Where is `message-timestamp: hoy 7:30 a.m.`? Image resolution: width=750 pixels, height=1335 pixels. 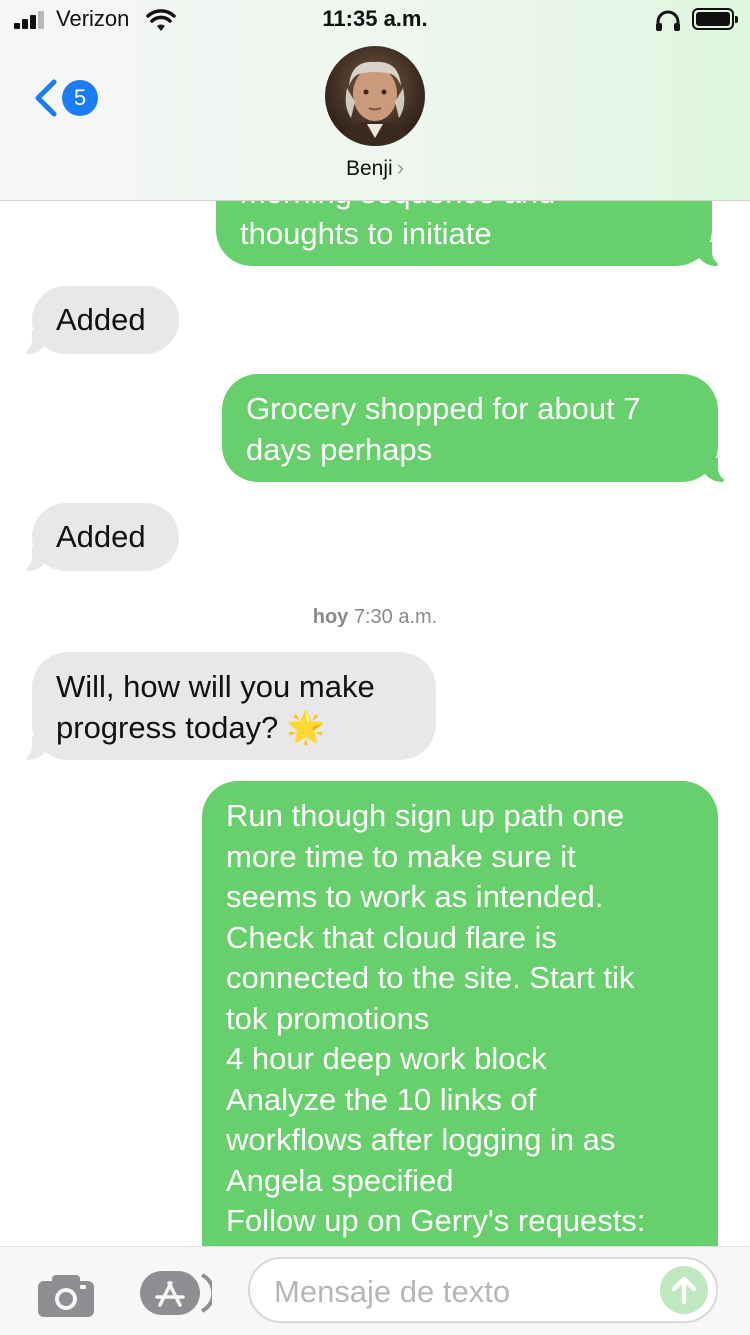
message-timestamp: hoy 7:30 a.m. is located at coordinates (375, 617).